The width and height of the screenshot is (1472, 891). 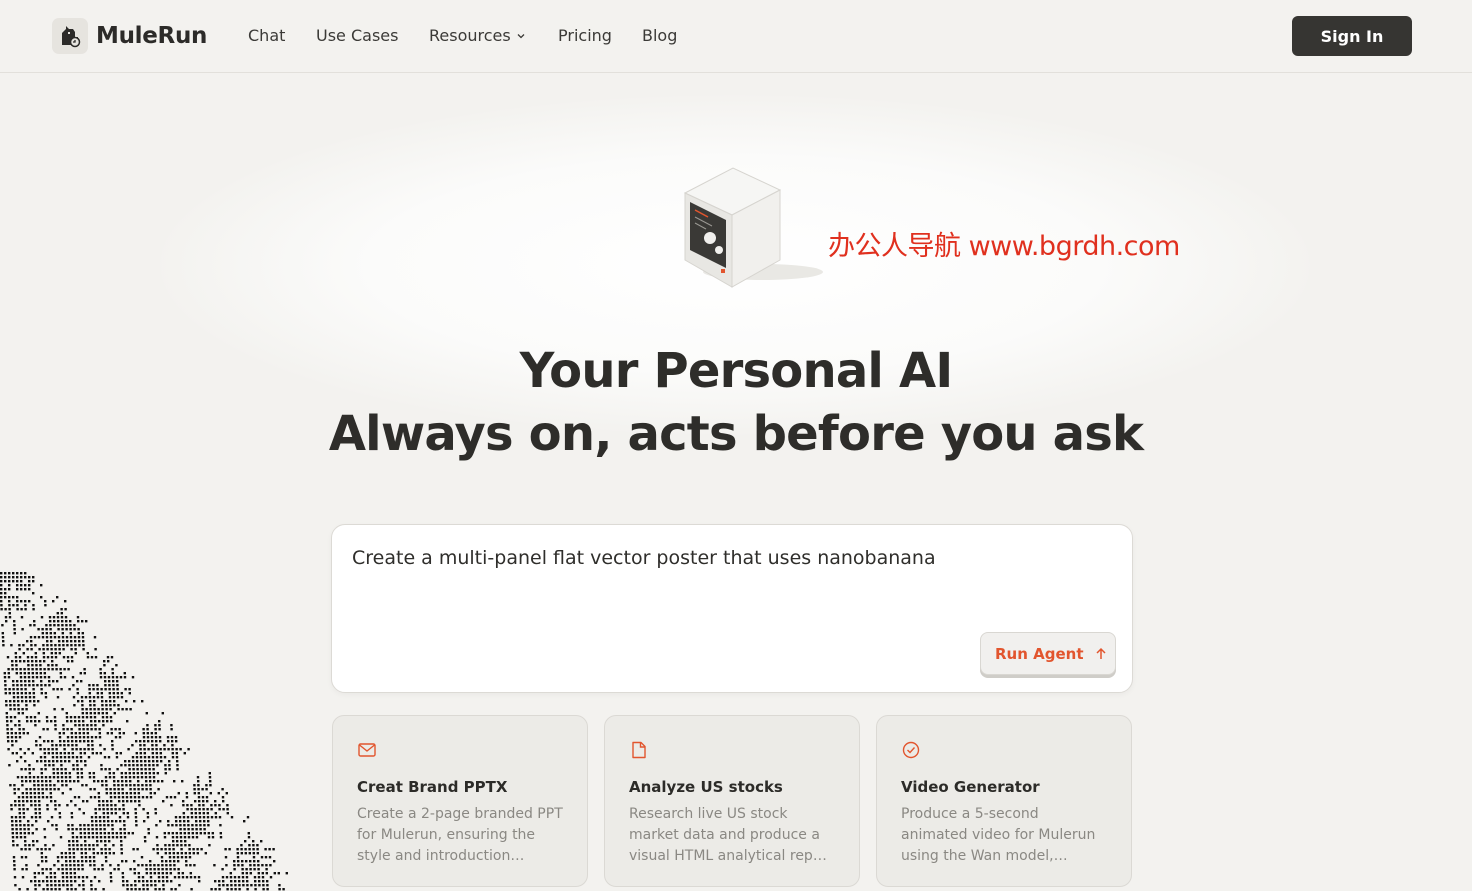 What do you see at coordinates (1004, 246) in the screenshot?
I see `watermark-text: 办公人导航 www.bgrdh.com` at bounding box center [1004, 246].